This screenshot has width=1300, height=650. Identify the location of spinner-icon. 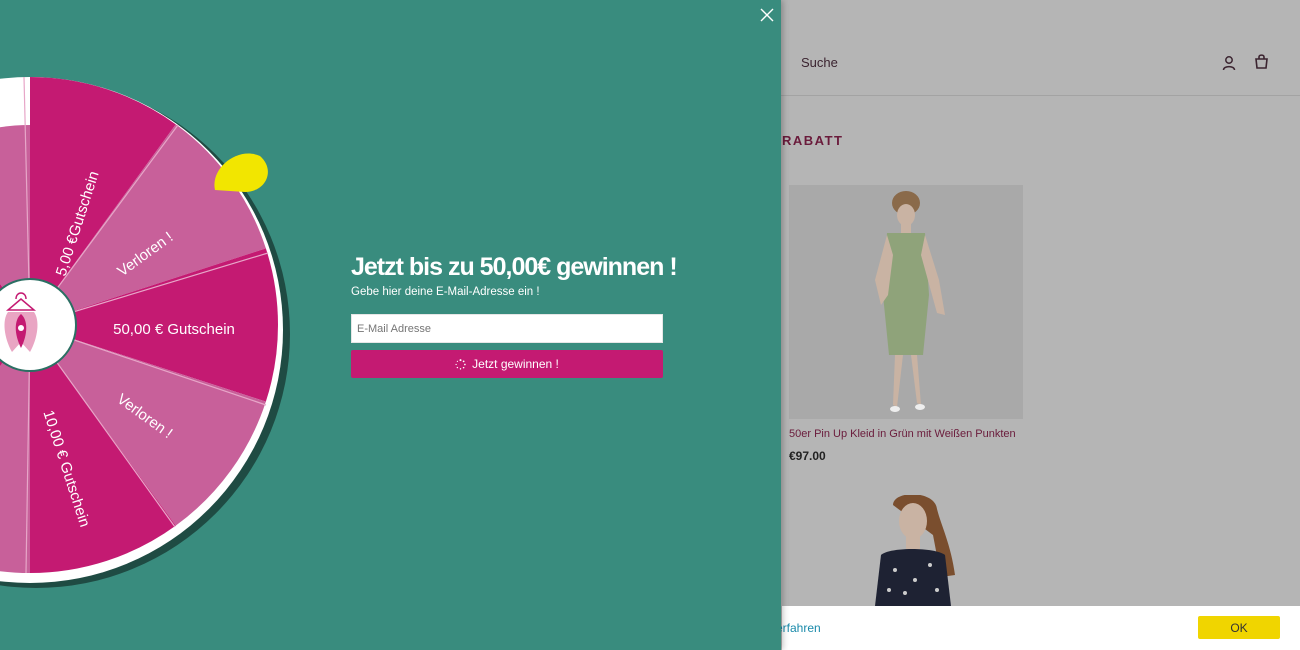
(460, 364).